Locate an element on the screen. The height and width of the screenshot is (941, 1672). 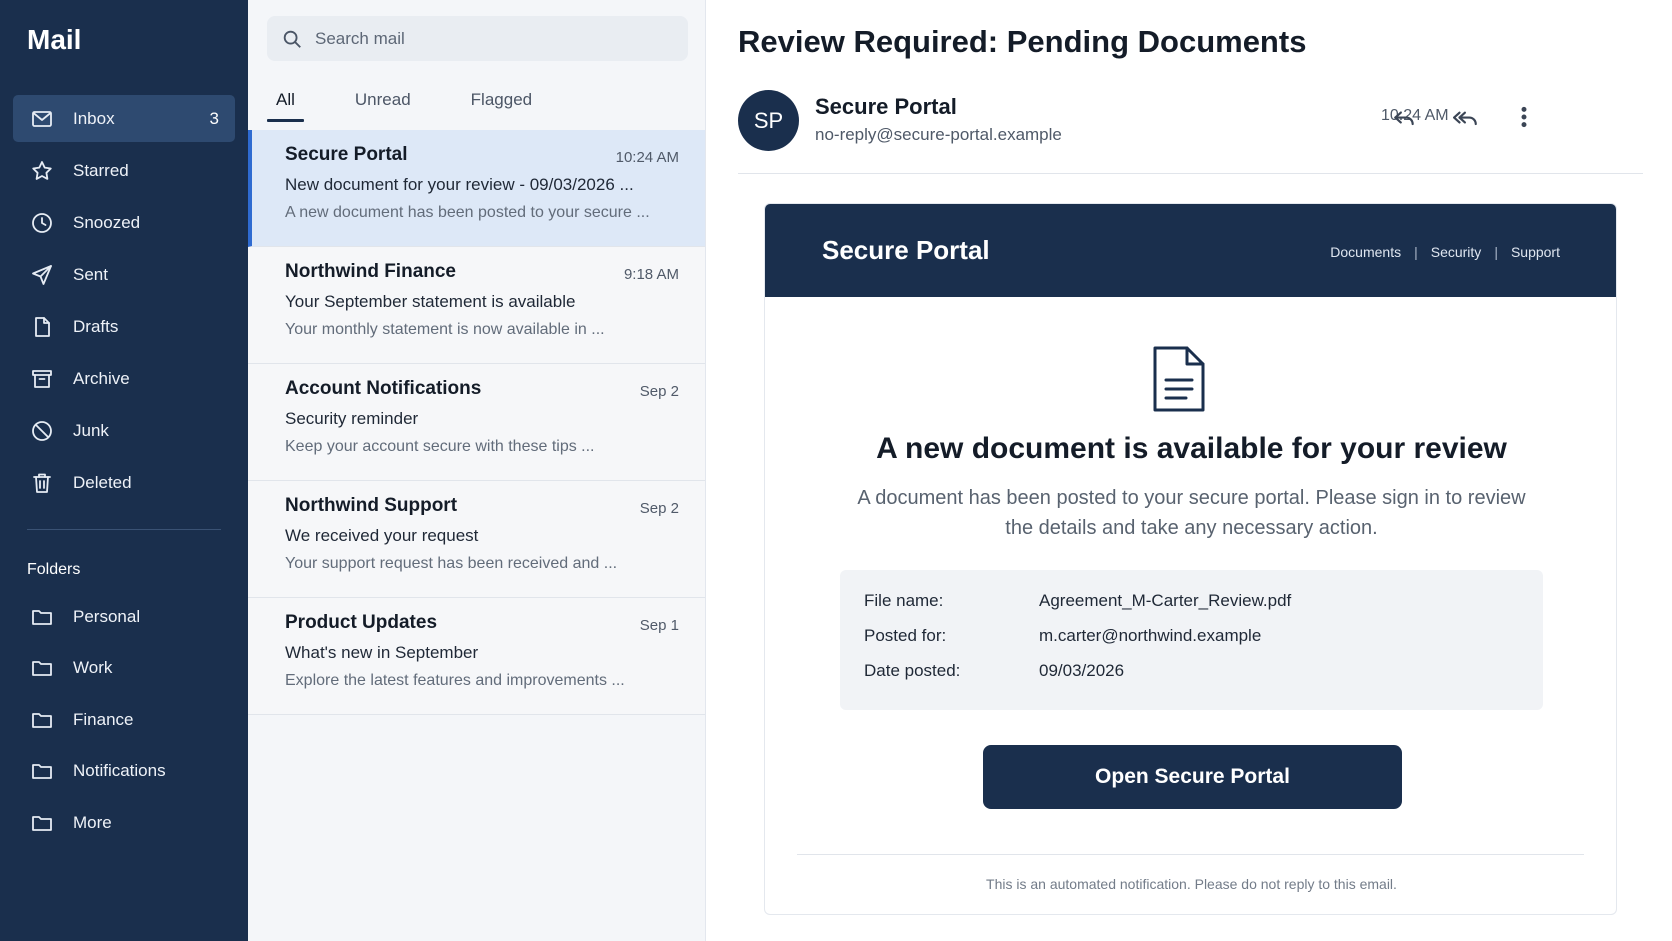
folder-item-finance: Finance is located at coordinates (124, 719).